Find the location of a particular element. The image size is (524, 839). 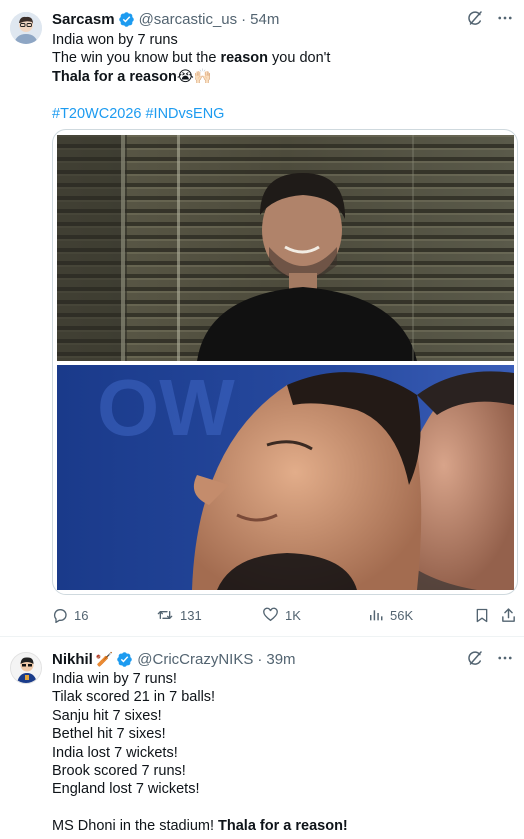

like-icon is located at coordinates (270, 615).